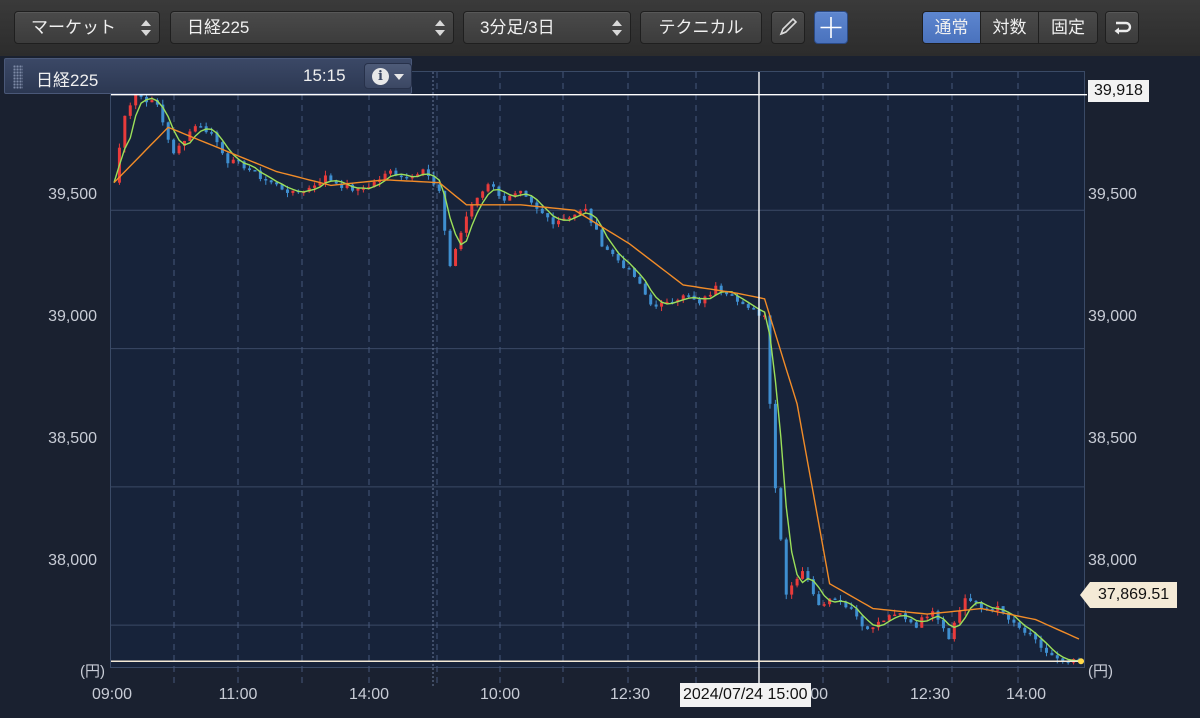 The height and width of the screenshot is (718, 1200). Describe the element at coordinates (1081, 661) in the screenshot. I see `last-price-marker` at that location.